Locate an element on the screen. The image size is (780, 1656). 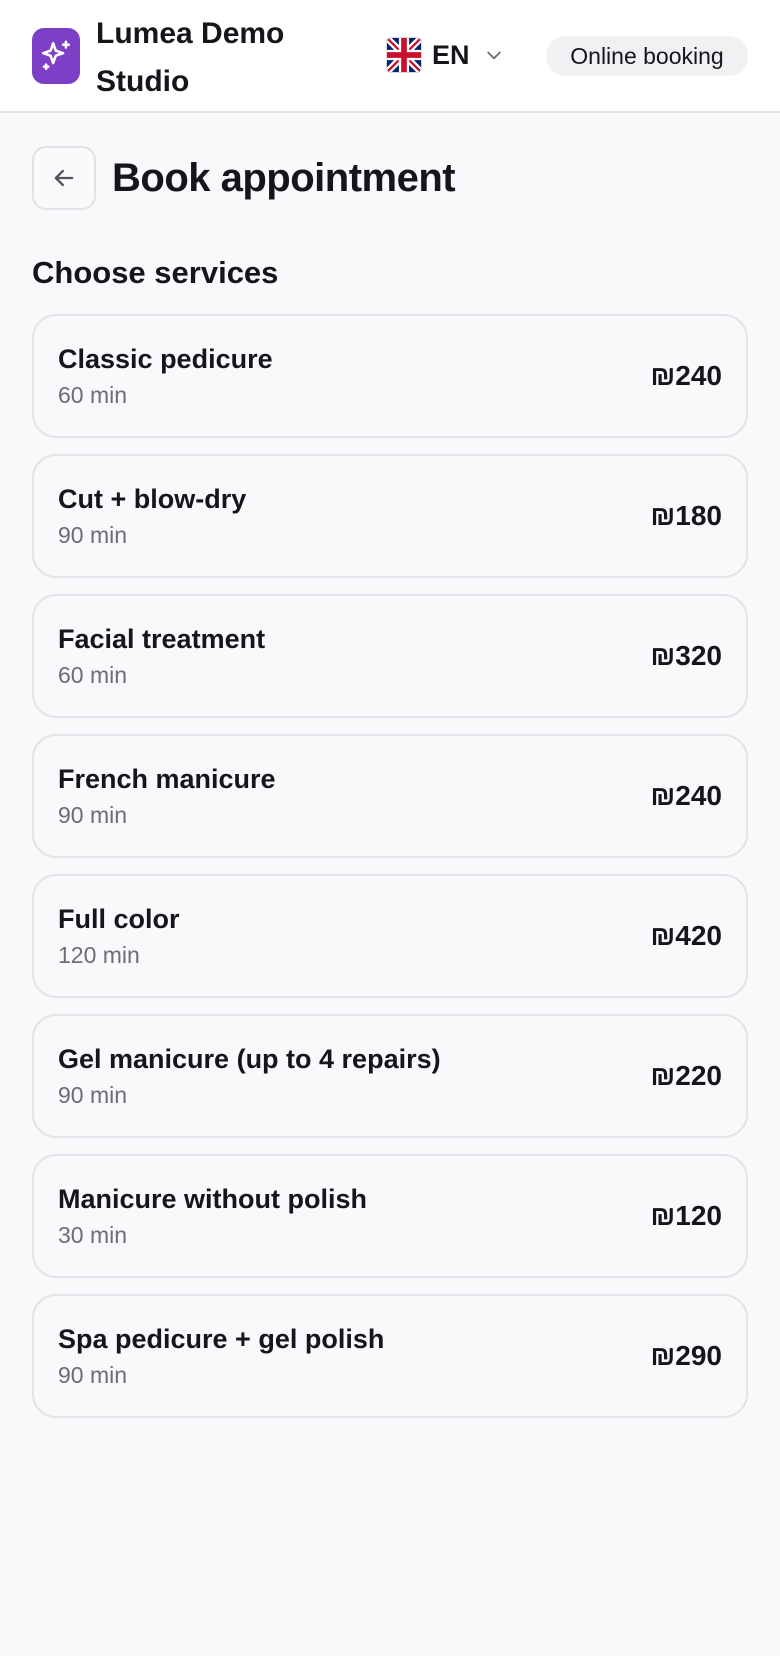
service-card: Classic pedicure 60 min ₪240 is located at coordinates (390, 376).